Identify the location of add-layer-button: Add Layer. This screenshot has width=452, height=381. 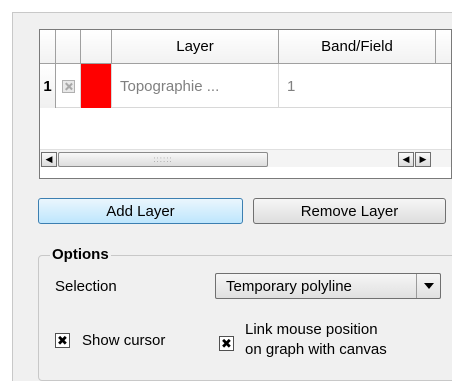
(140, 211).